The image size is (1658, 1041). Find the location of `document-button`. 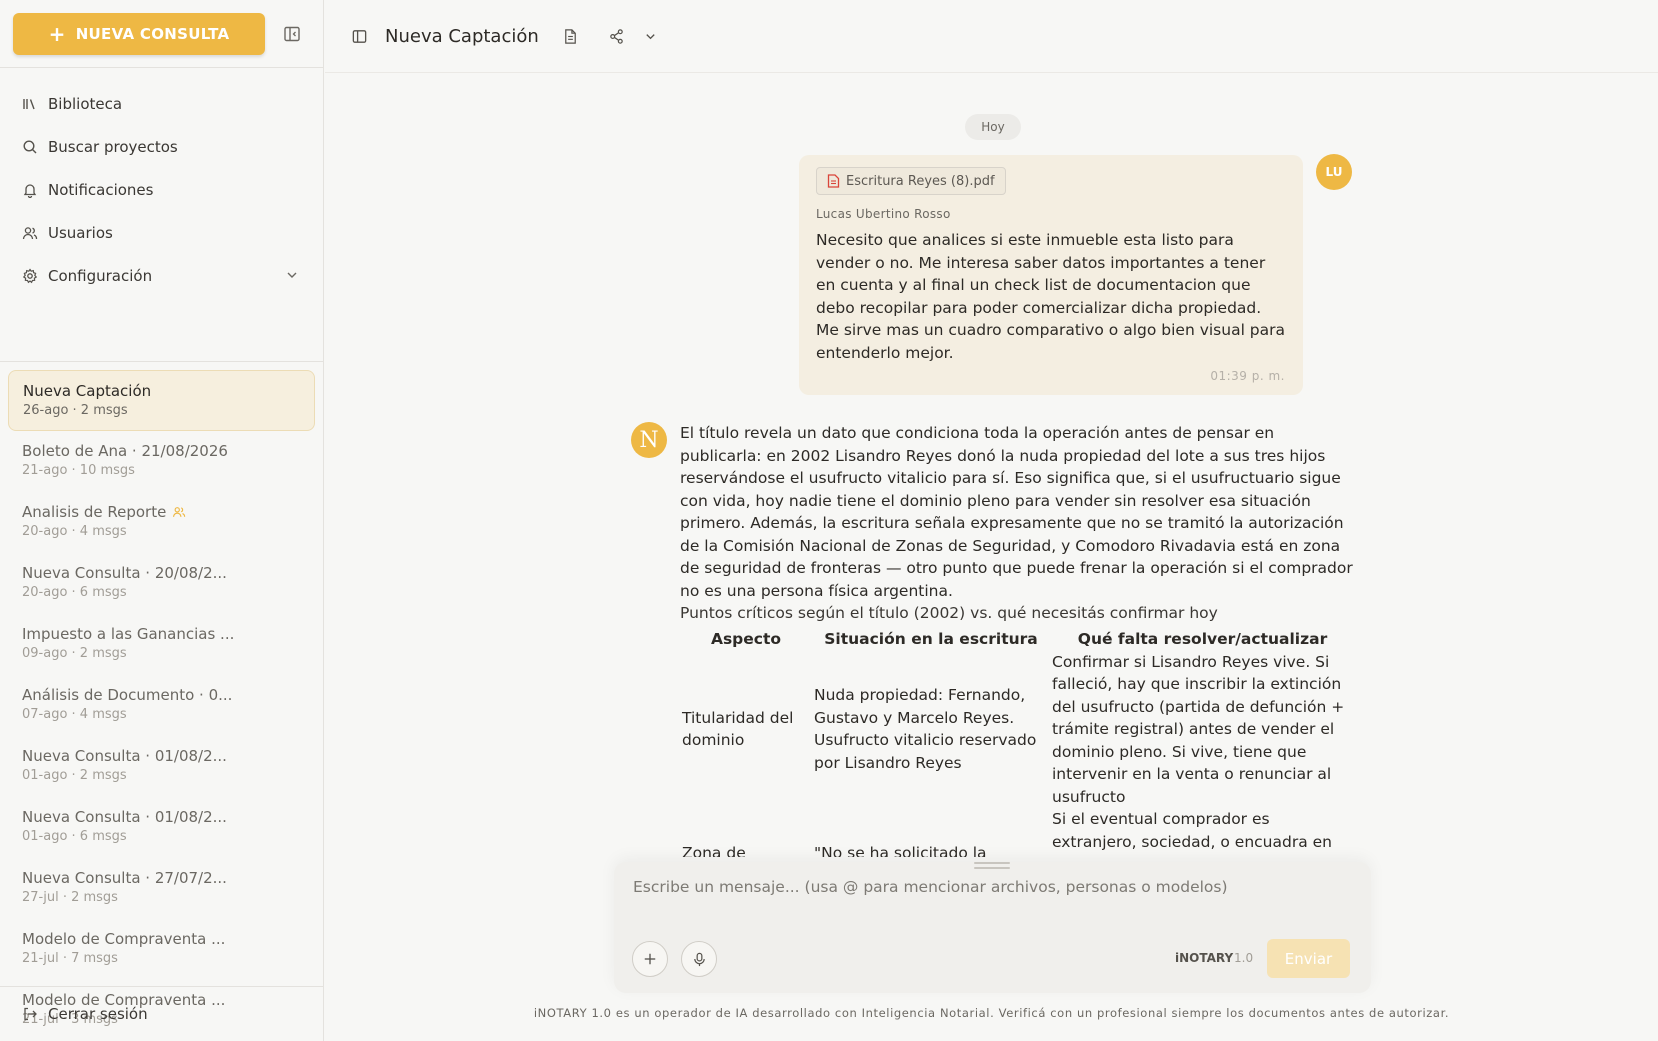

document-button is located at coordinates (571, 36).